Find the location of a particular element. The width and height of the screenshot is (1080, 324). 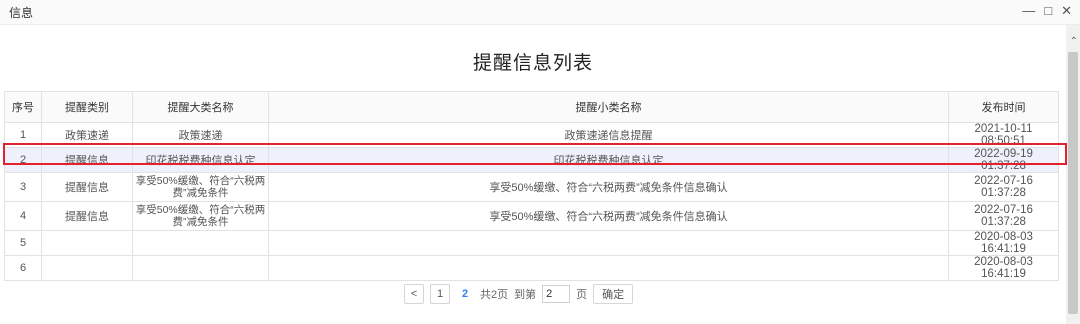

window-titlebar: 信息 — □ ✕ is located at coordinates (540, 12).